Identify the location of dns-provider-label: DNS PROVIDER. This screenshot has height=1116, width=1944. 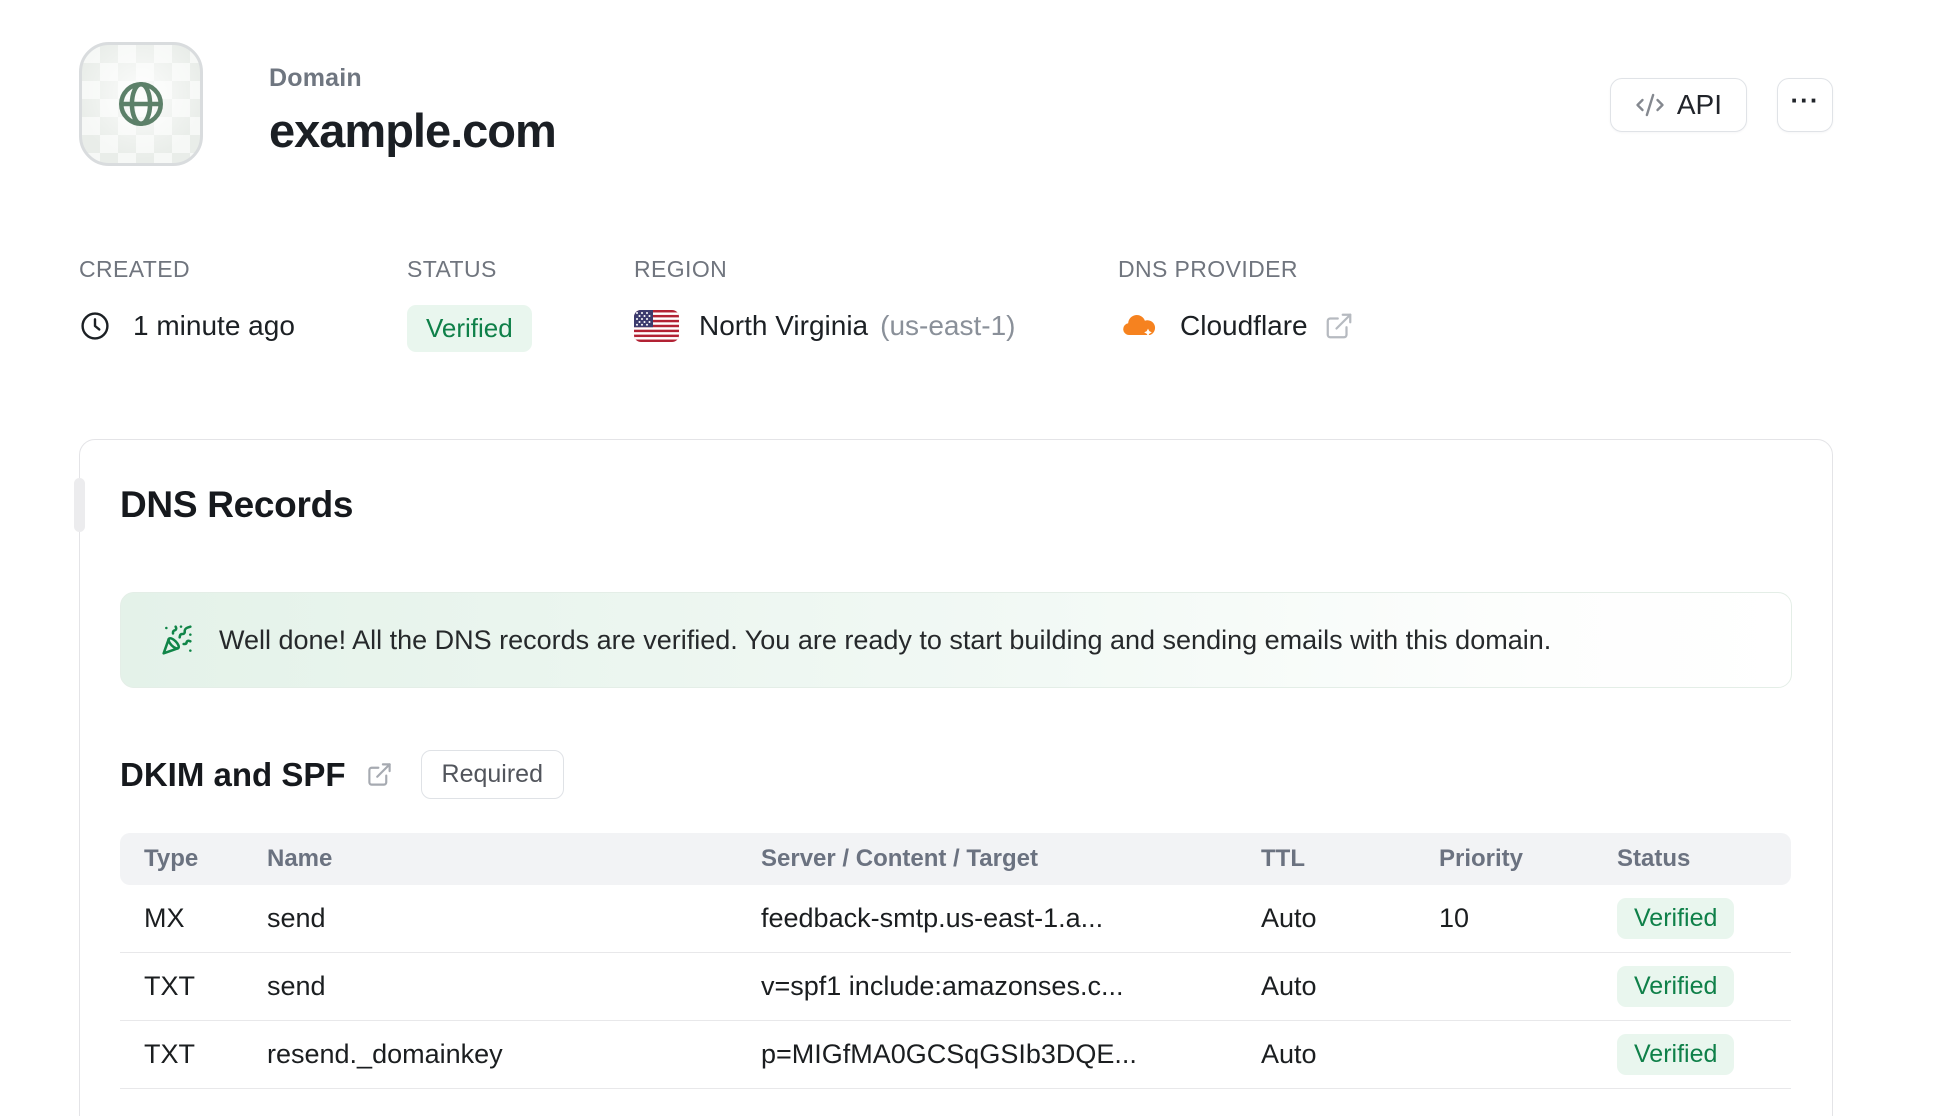
(1208, 269).